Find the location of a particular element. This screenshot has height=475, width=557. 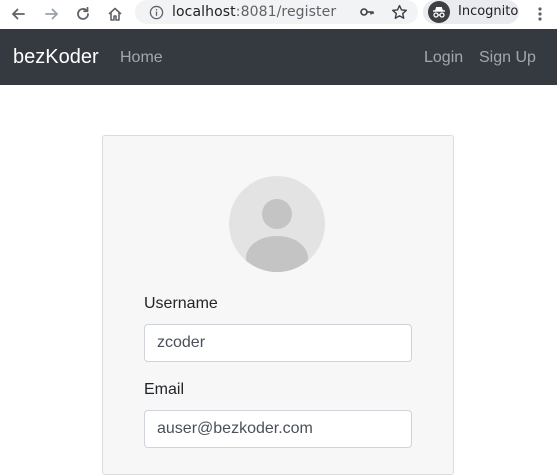

nav-login-link: Login is located at coordinates (443, 58).